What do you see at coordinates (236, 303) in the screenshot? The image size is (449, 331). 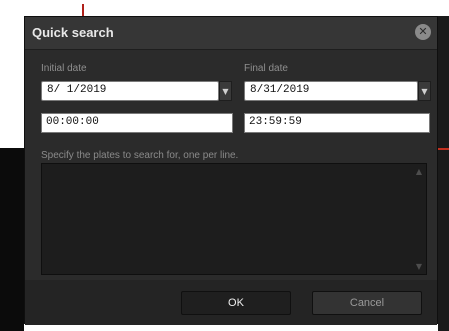 I see `ok-button: OK` at bounding box center [236, 303].